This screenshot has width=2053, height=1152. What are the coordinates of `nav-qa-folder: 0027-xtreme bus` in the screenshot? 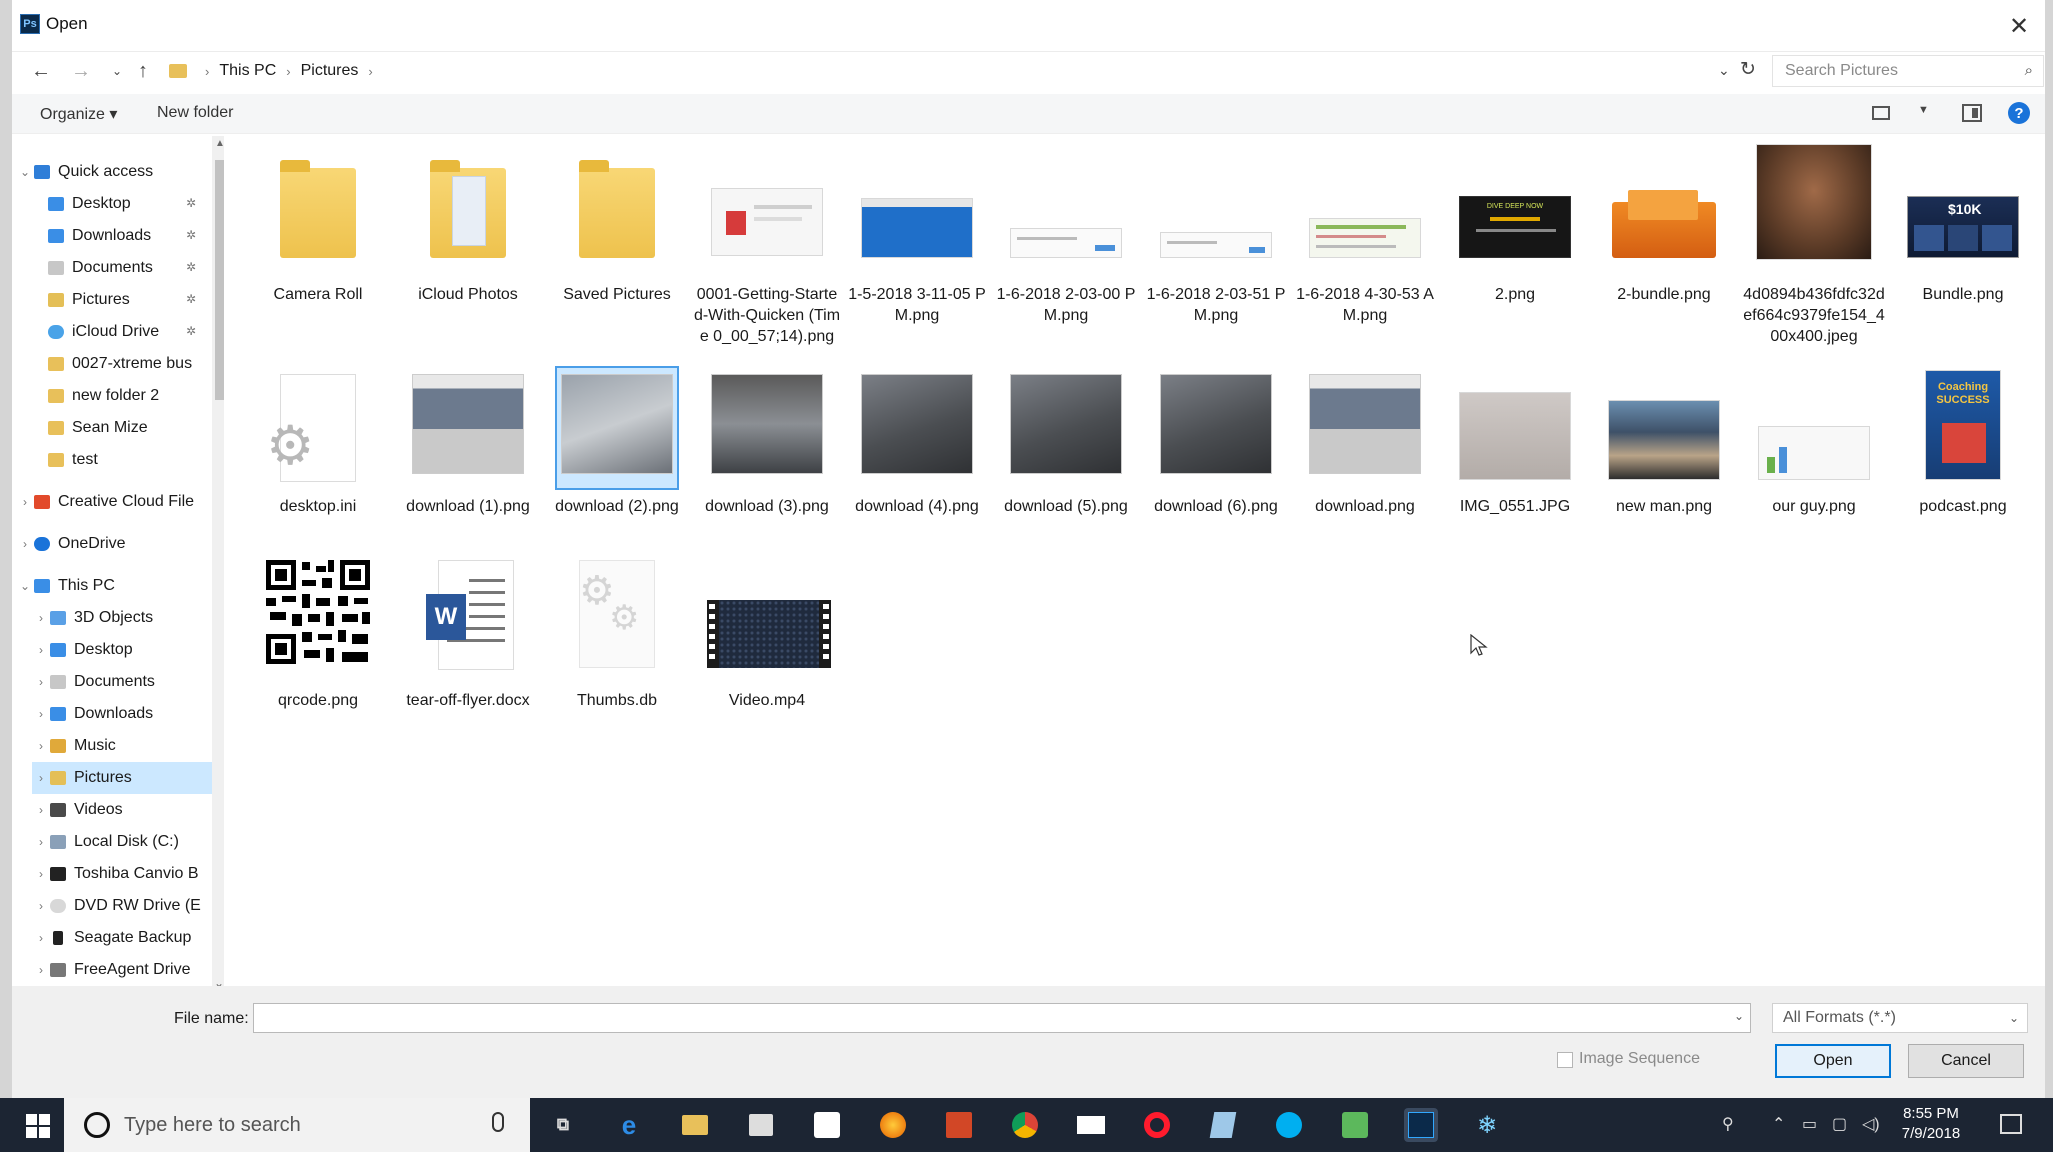 It's located at (136, 364).